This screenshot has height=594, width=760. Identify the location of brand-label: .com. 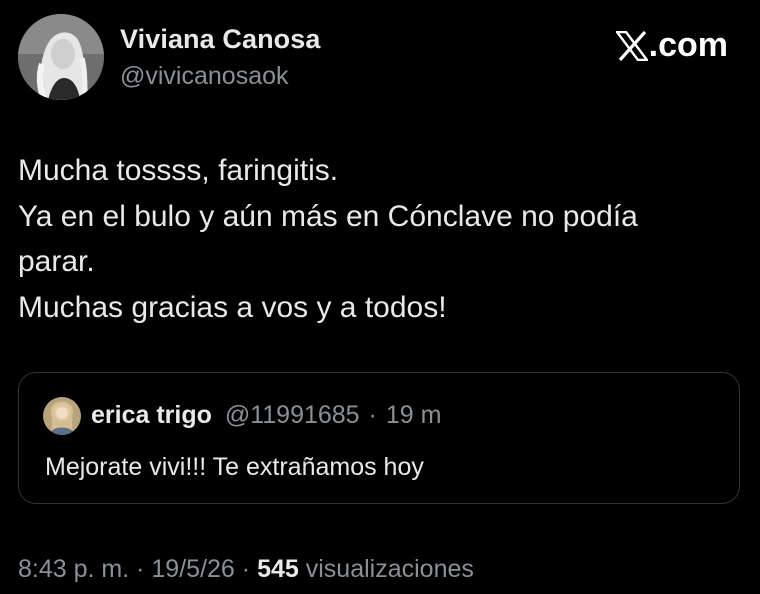
(688, 45).